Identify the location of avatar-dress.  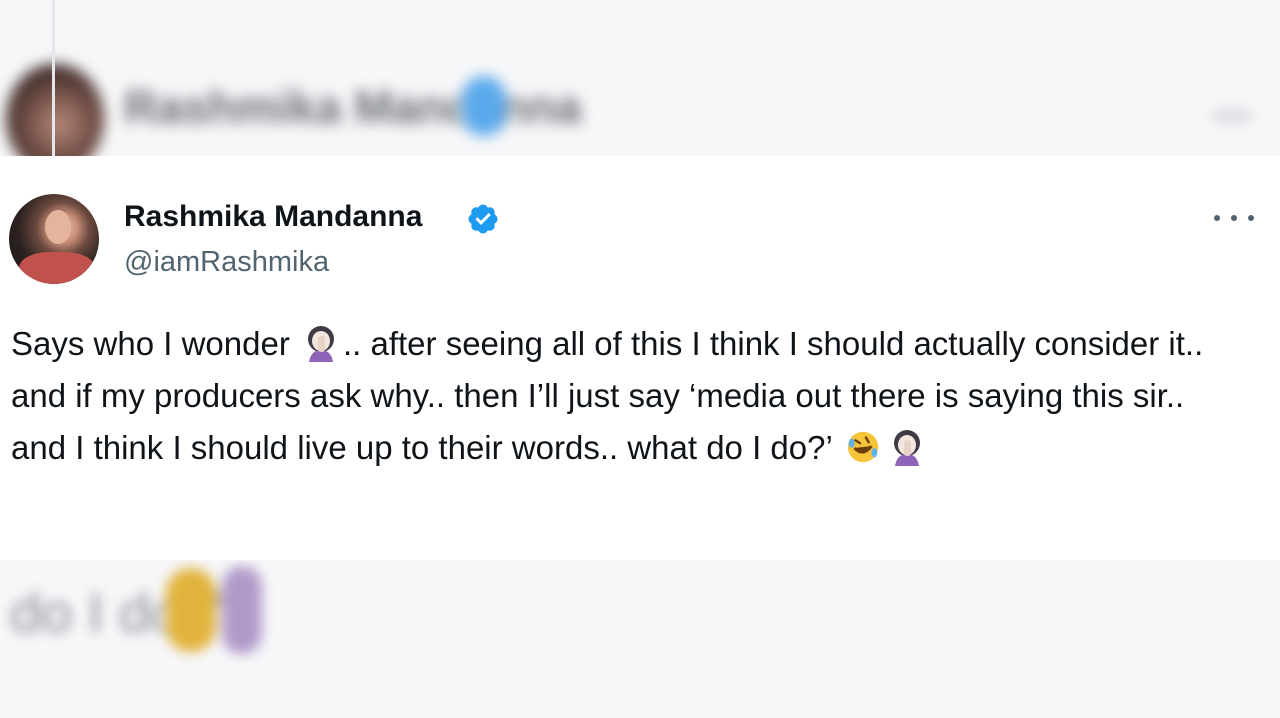
(57, 268).